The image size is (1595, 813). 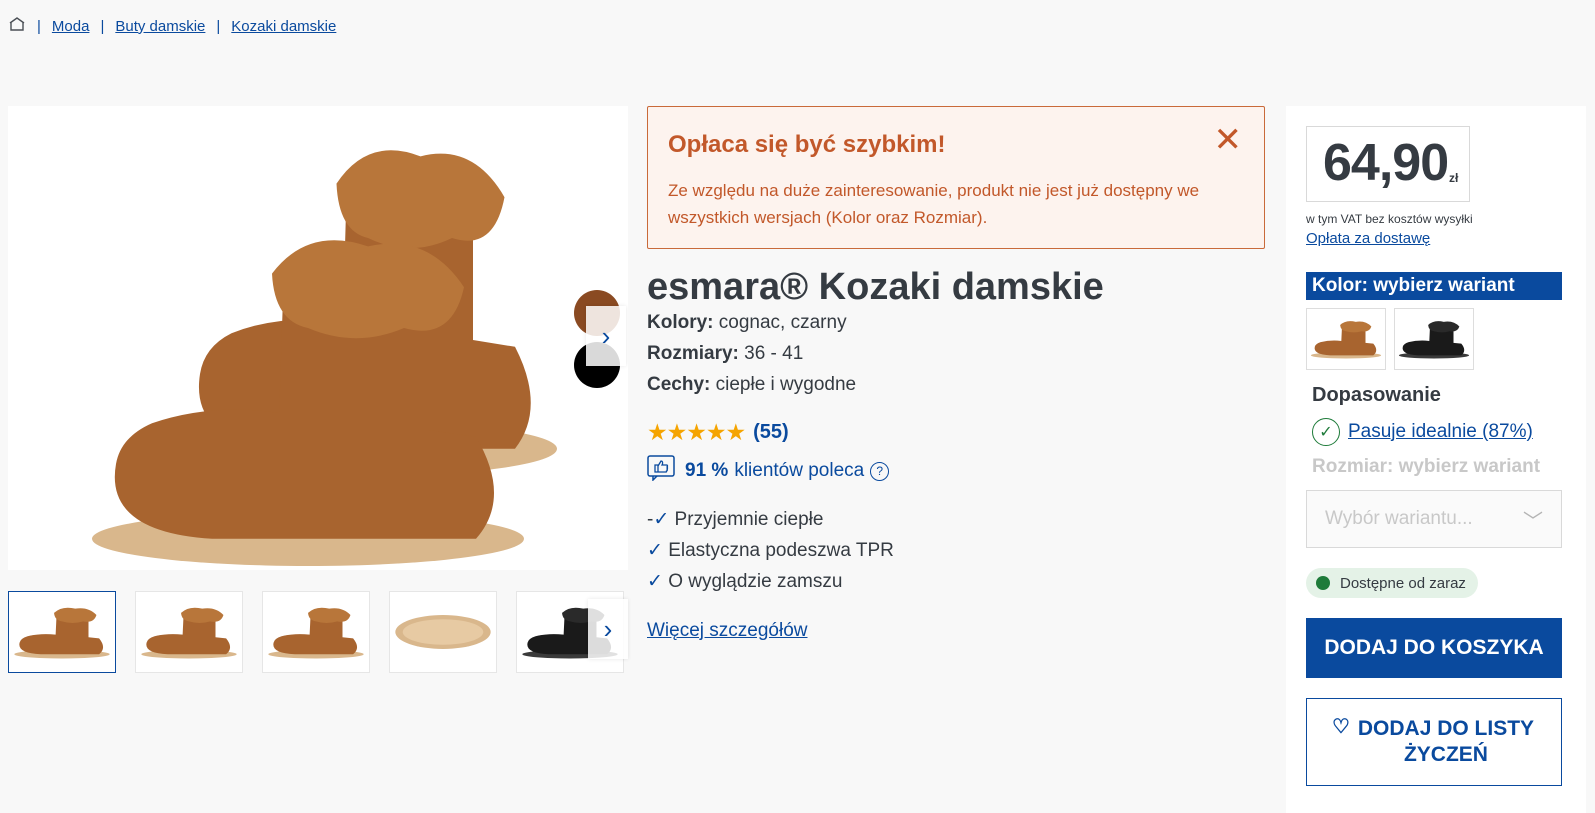 I want to click on rating-count: (55), so click(x=771, y=432).